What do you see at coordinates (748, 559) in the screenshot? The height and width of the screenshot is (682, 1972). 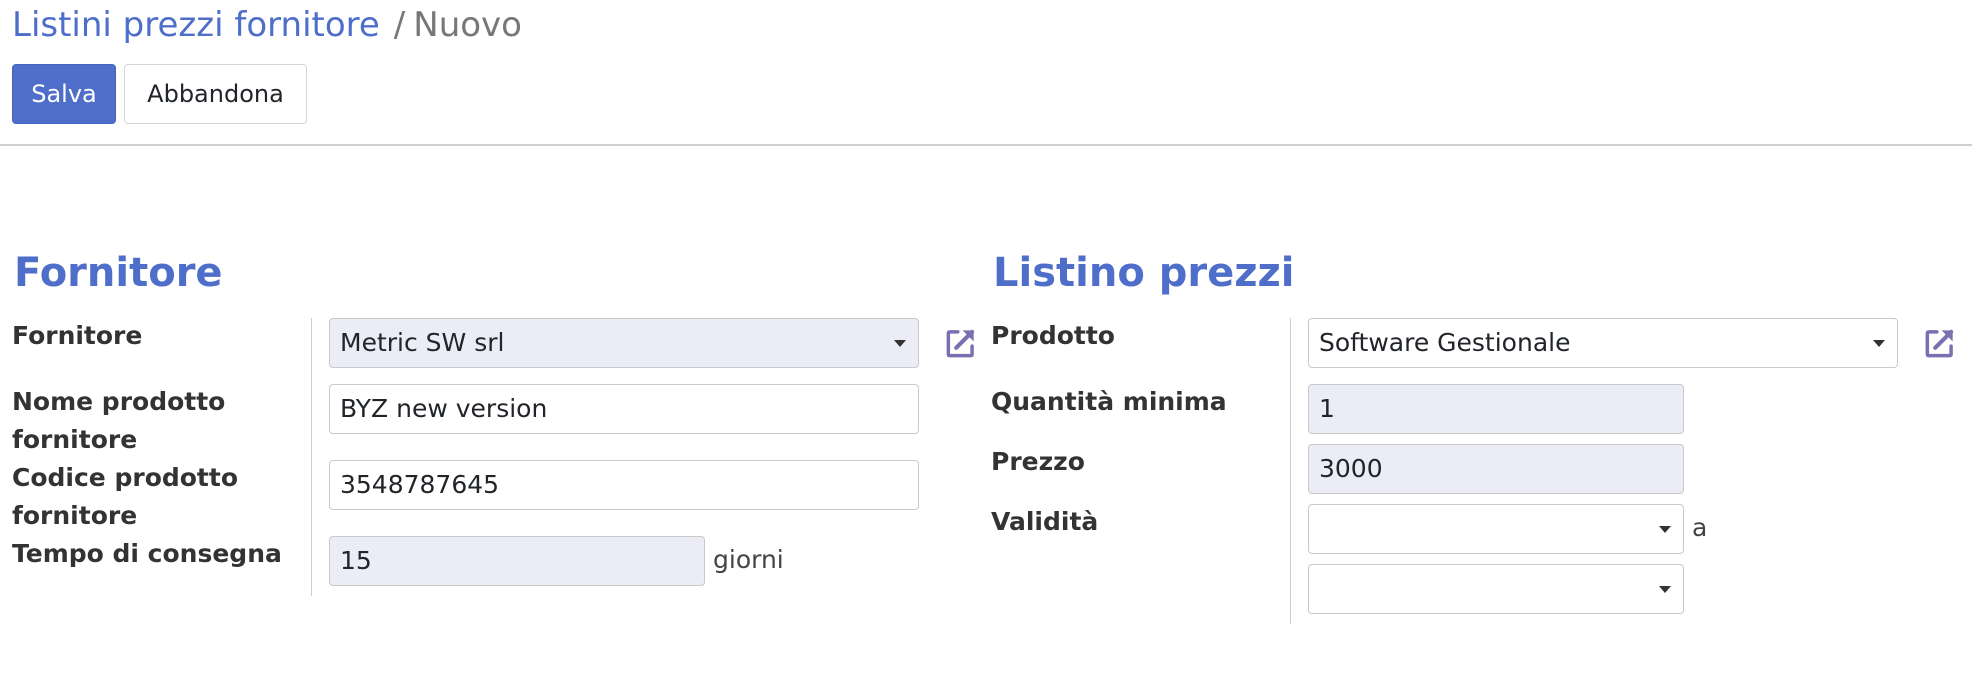 I see `delivery-lead-unit: giorni` at bounding box center [748, 559].